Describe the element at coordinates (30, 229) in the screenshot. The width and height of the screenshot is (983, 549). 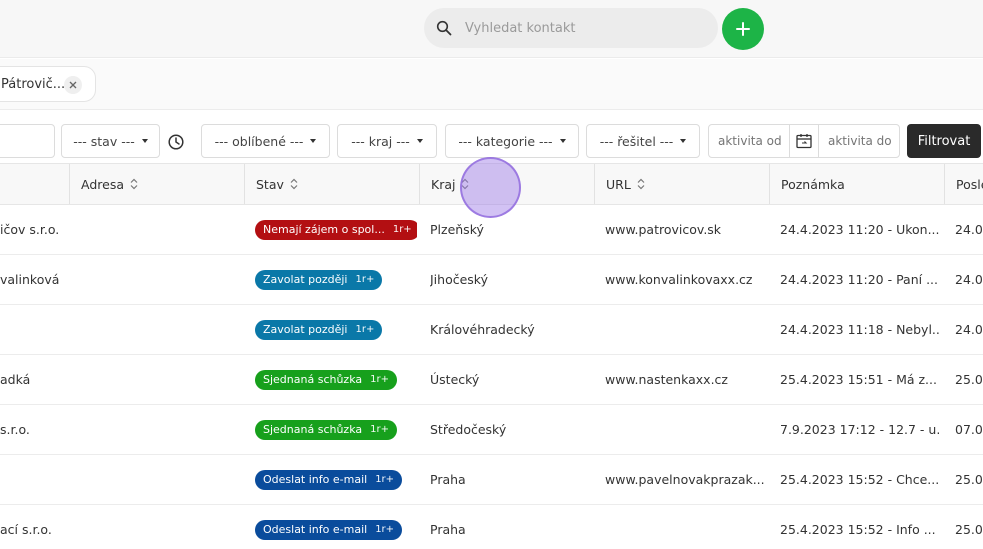
I see `cell-name: ičov s.r.o.` at that location.